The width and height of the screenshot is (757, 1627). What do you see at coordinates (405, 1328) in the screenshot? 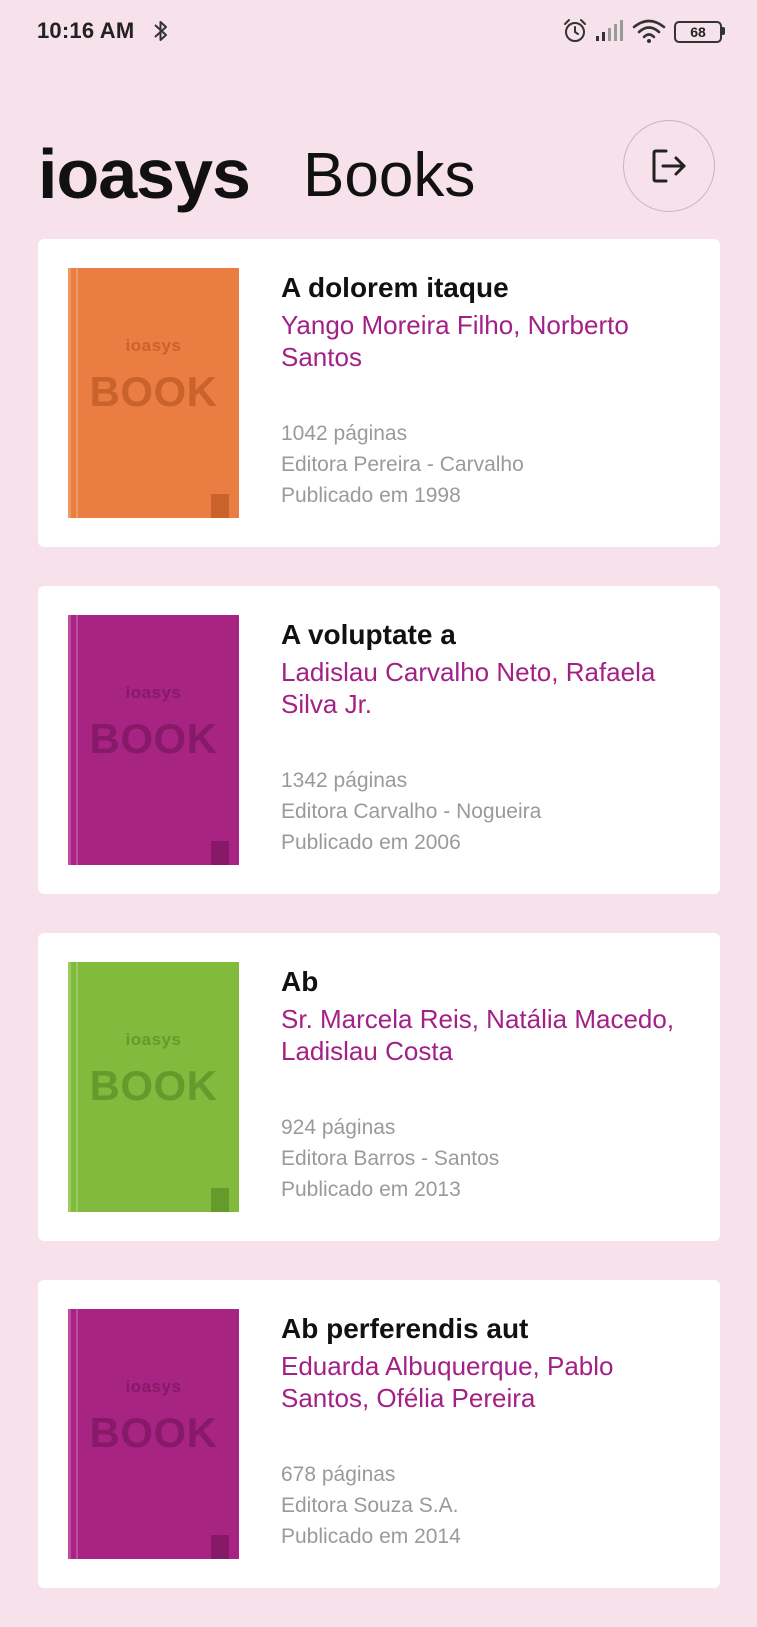
I see `book-title: Ab perferendis aut` at bounding box center [405, 1328].